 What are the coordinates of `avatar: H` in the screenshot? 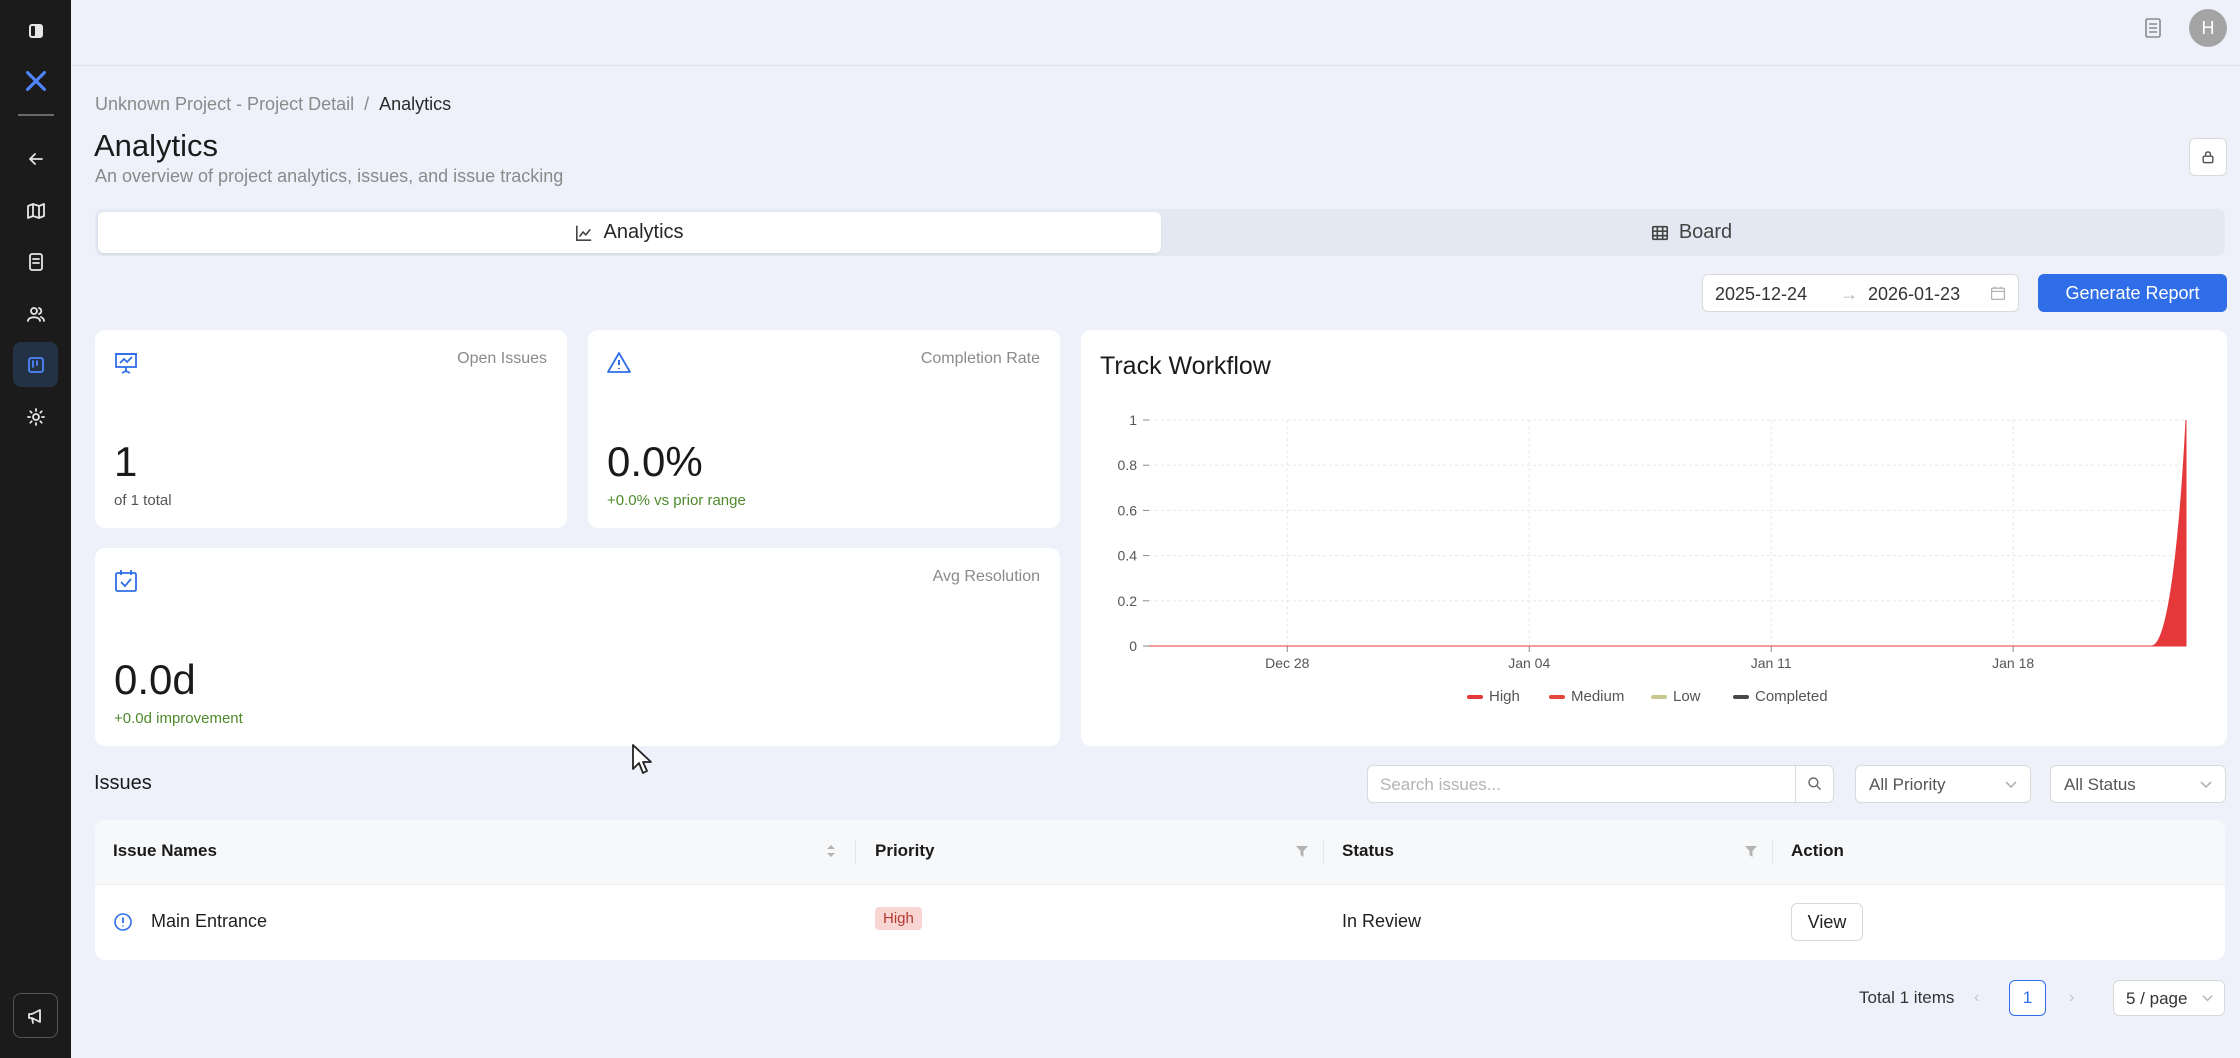 It's located at (2208, 28).